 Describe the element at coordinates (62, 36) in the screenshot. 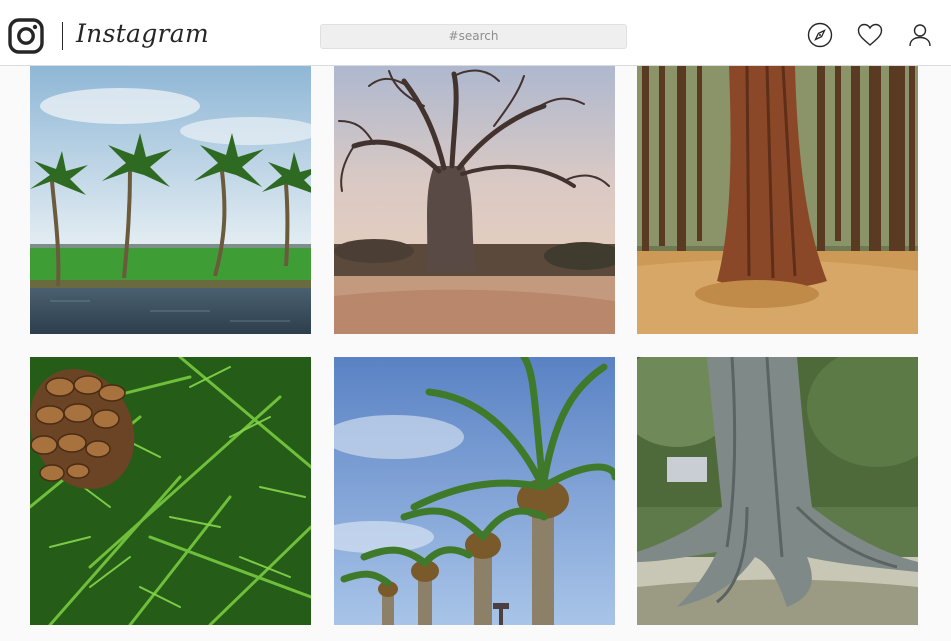

I see `logo-divider` at that location.